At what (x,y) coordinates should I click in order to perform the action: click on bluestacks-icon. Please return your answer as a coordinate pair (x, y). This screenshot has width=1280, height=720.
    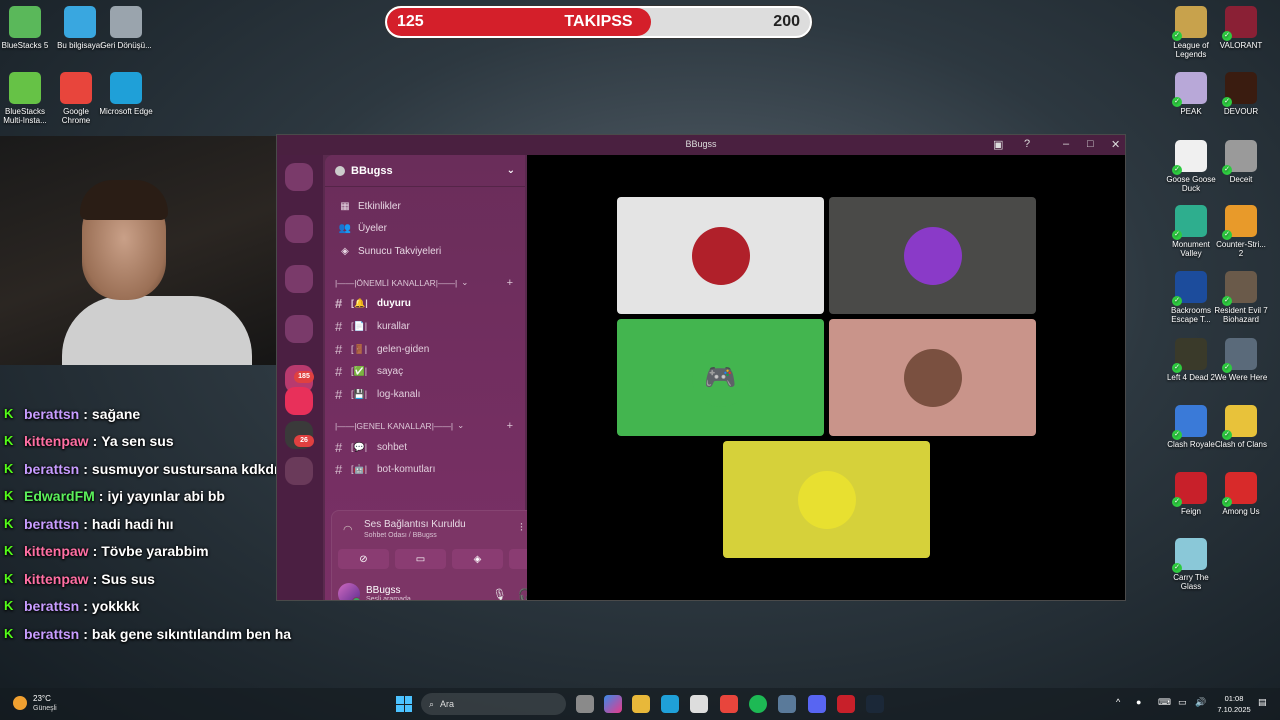
    Looking at the image, I should click on (787, 704).